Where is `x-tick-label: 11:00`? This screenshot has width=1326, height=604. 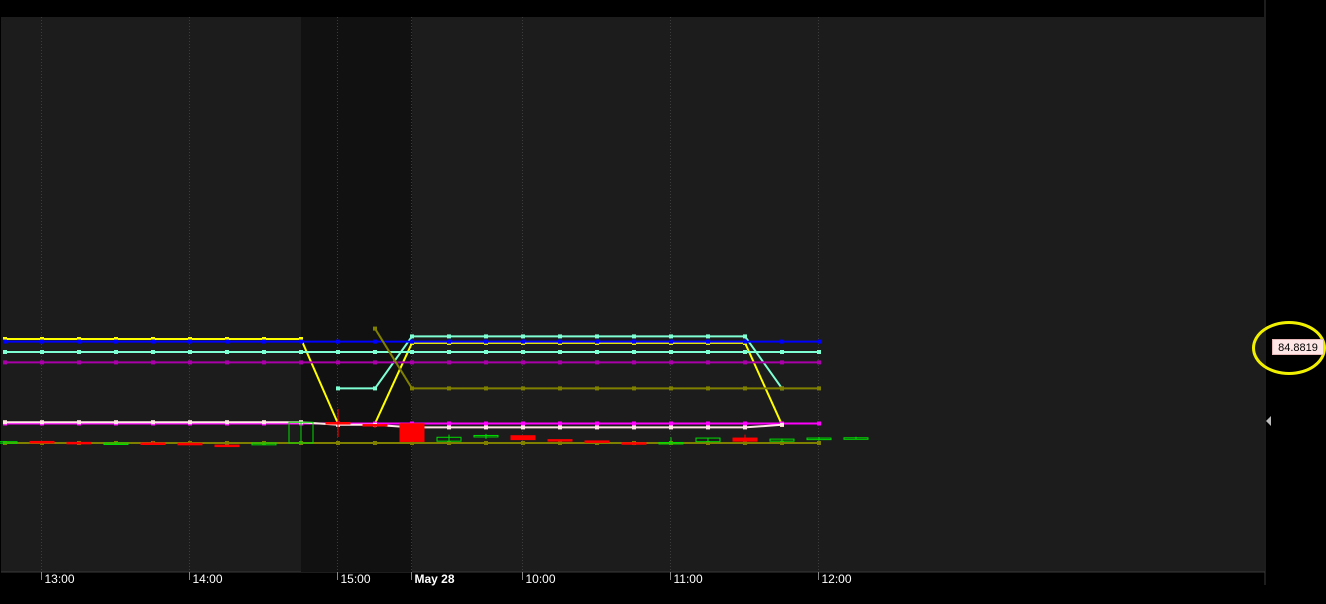 x-tick-label: 11:00 is located at coordinates (688, 579).